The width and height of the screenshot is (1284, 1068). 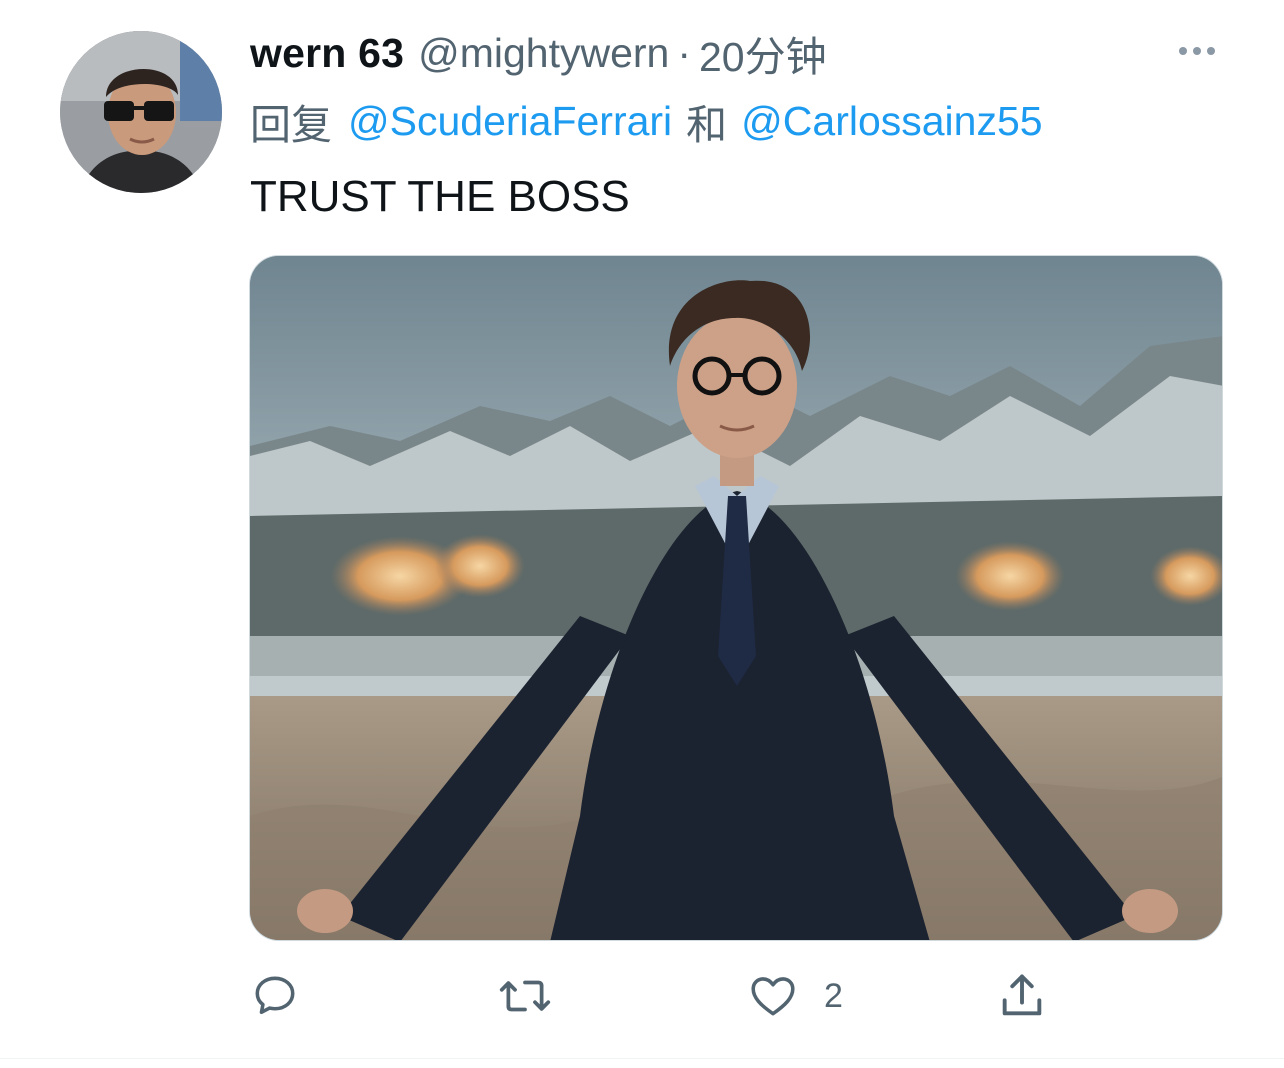 I want to click on heart-icon, so click(x=773, y=996).